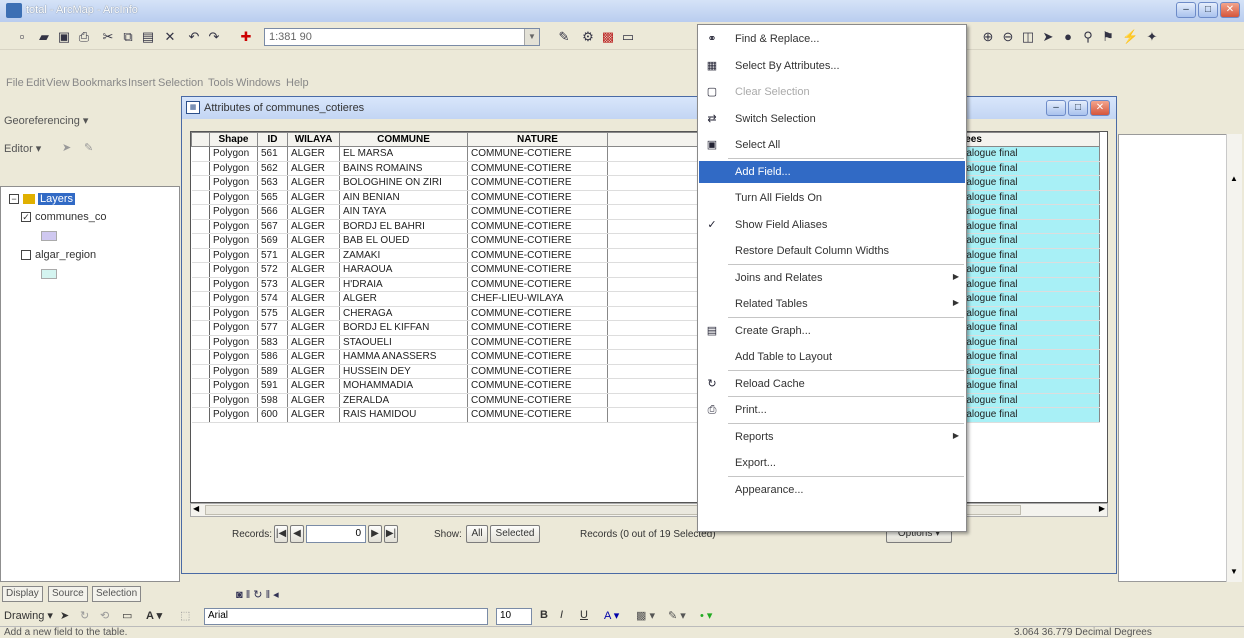  What do you see at coordinates (272, 226) in the screenshot?
I see `table-cell: 567` at bounding box center [272, 226].